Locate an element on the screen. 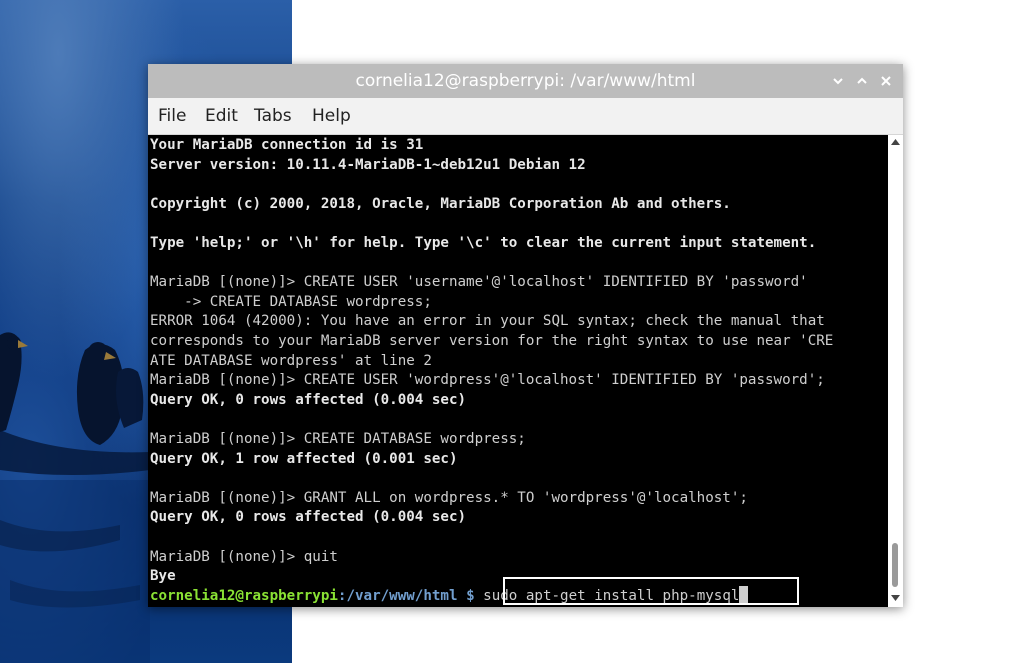  menu-file: File is located at coordinates (172, 116).